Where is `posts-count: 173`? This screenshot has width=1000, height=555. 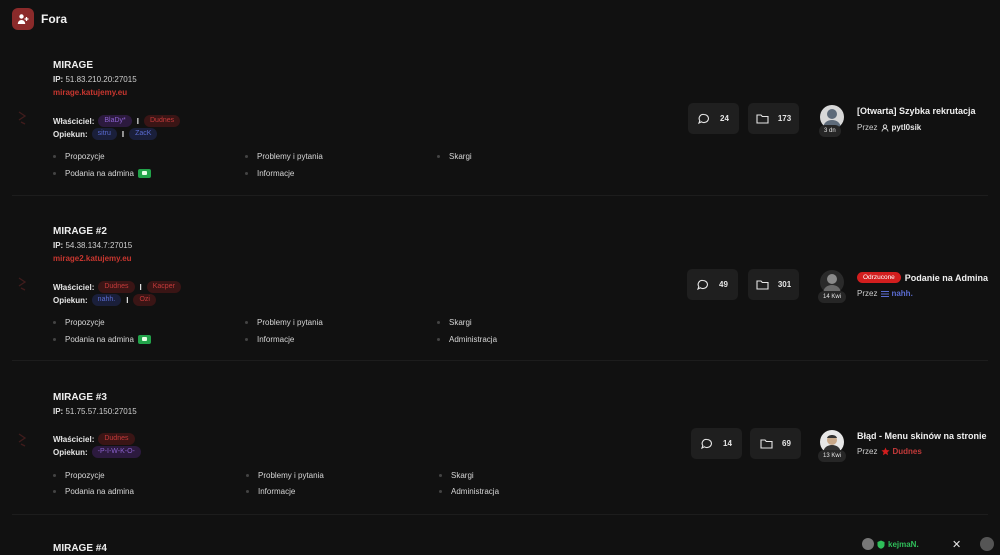
posts-count: 173 is located at coordinates (773, 118).